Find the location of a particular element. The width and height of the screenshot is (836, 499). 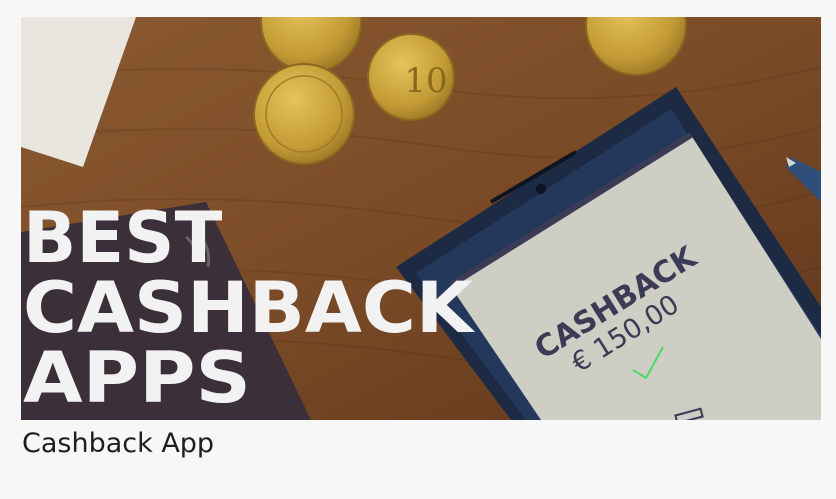

image-caption: Cashback App is located at coordinates (118, 443).